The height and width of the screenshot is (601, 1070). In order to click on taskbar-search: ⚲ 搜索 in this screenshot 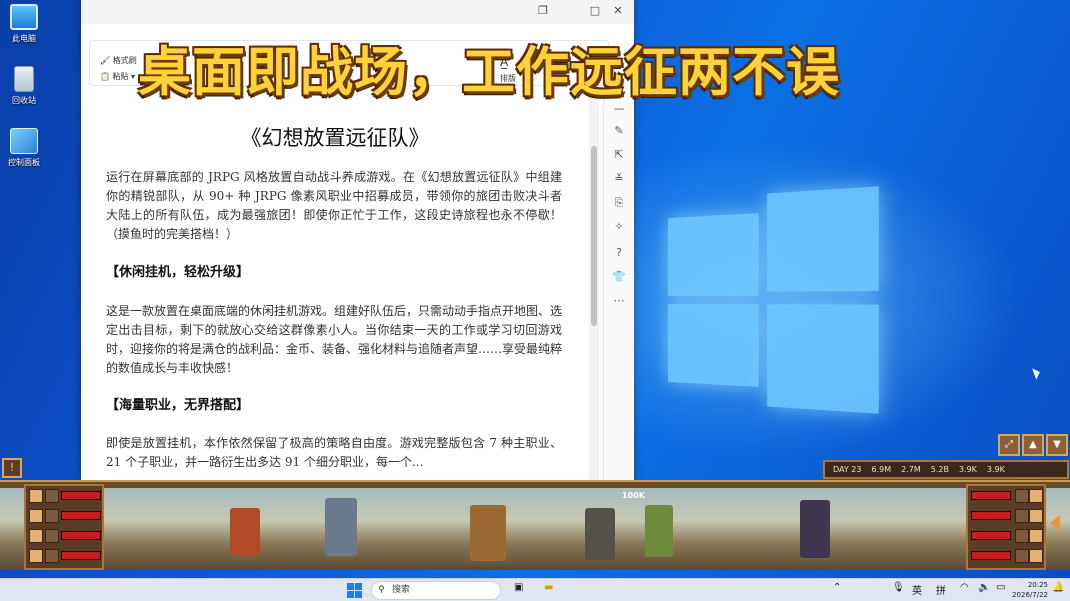, I will do `click(436, 590)`.